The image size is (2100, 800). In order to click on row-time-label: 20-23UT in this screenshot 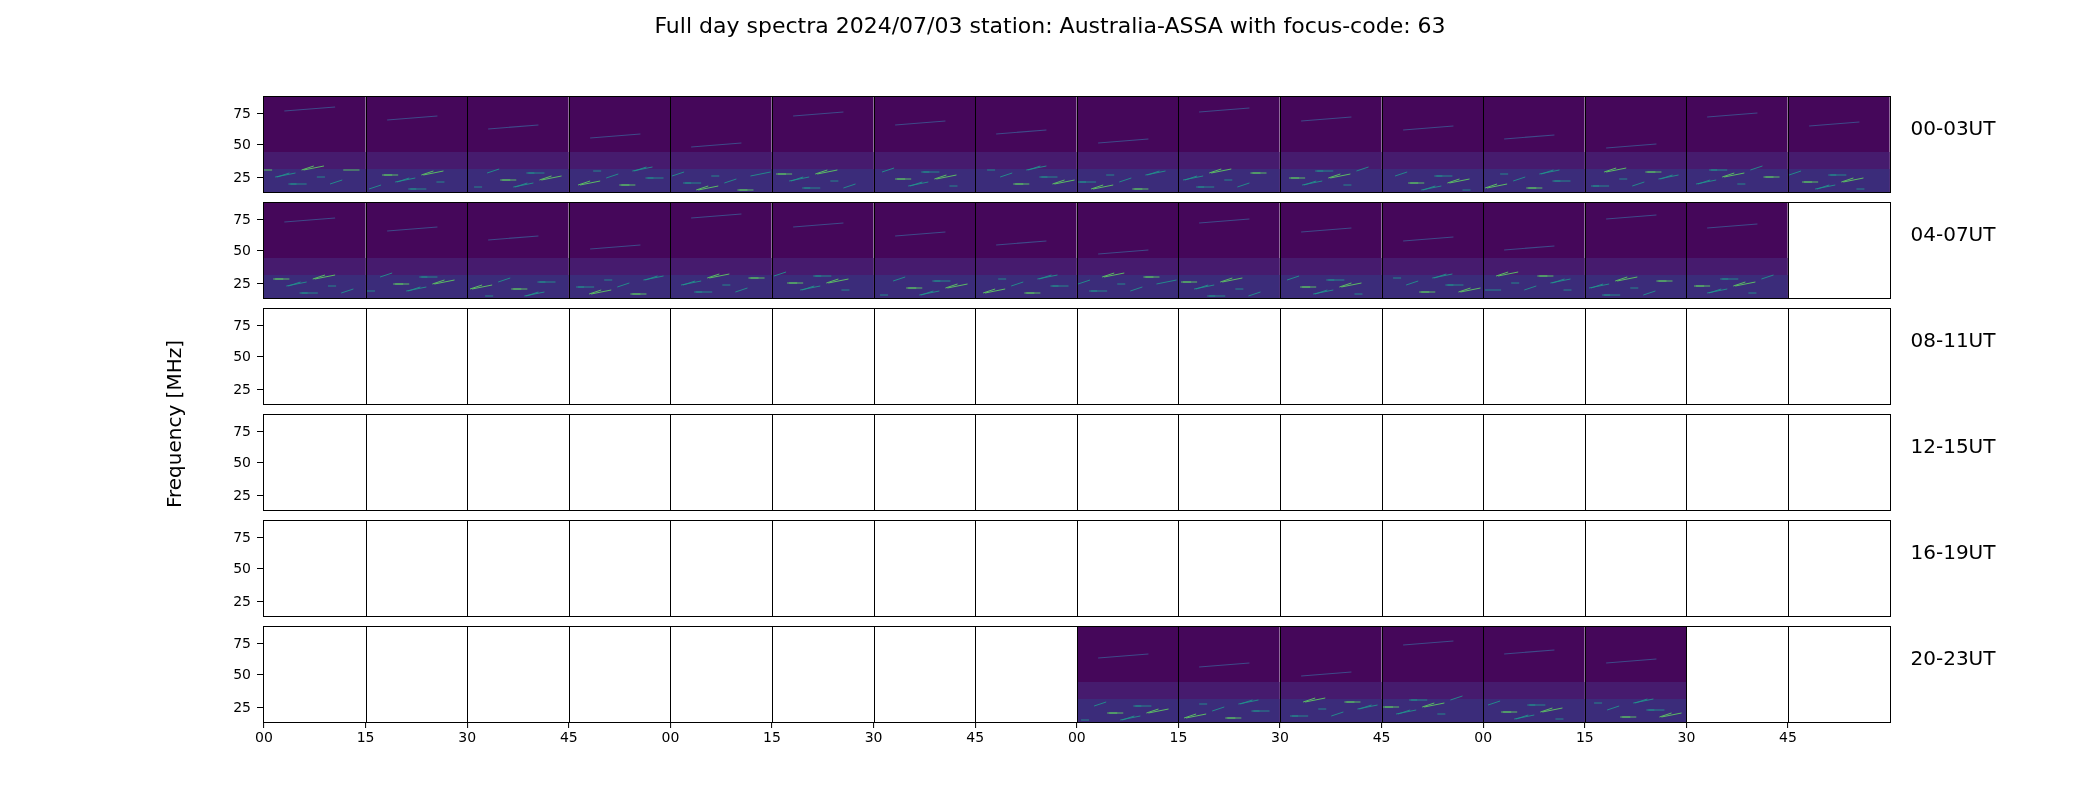, I will do `click(1952, 658)`.